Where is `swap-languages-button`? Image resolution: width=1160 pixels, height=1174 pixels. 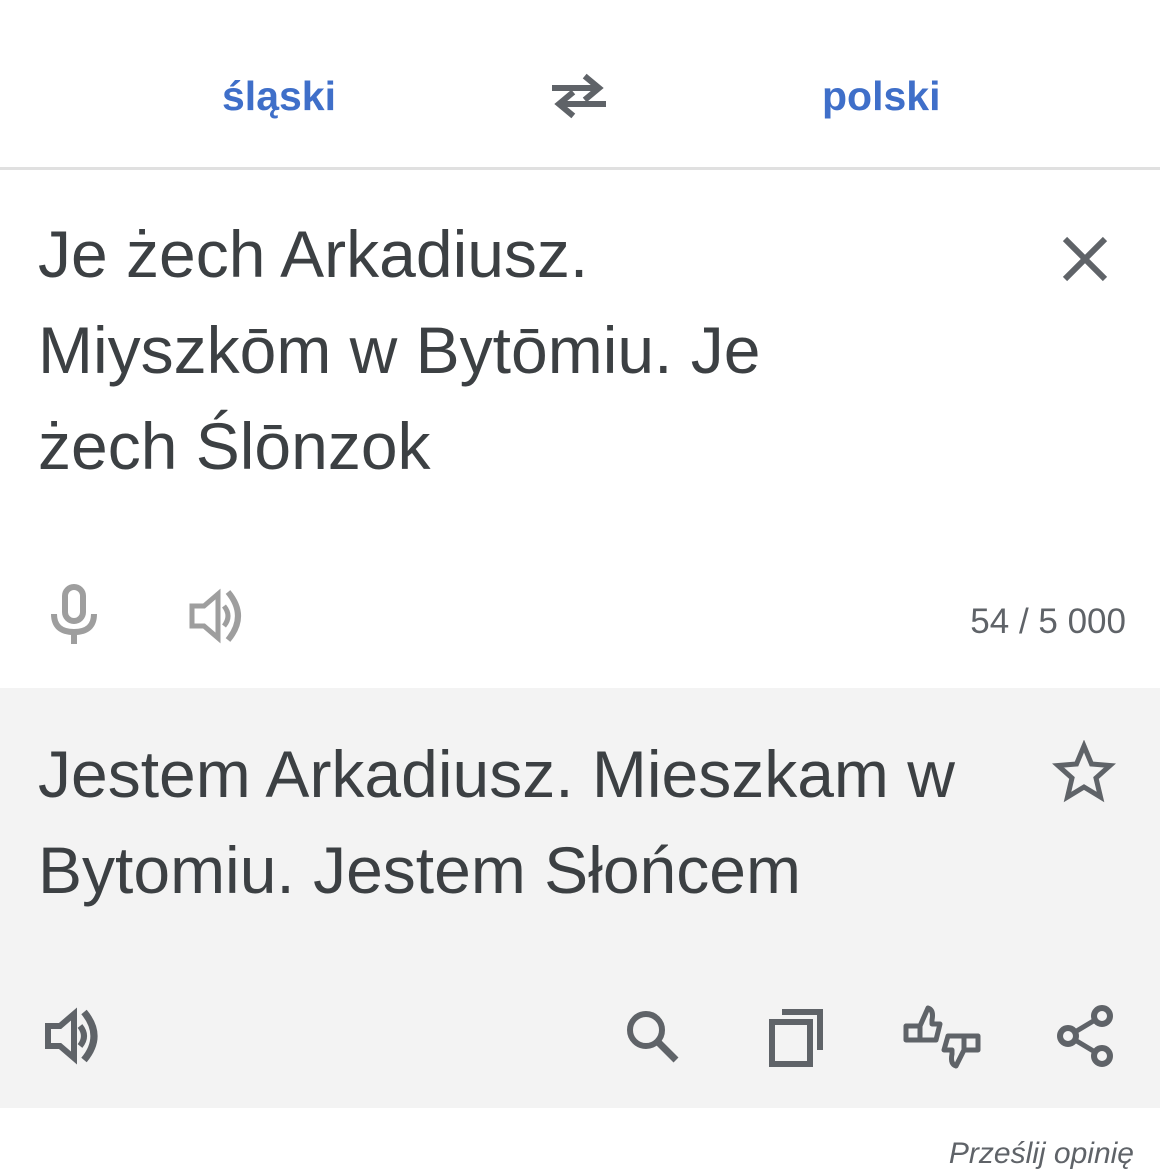
swap-languages-button is located at coordinates (579, 96).